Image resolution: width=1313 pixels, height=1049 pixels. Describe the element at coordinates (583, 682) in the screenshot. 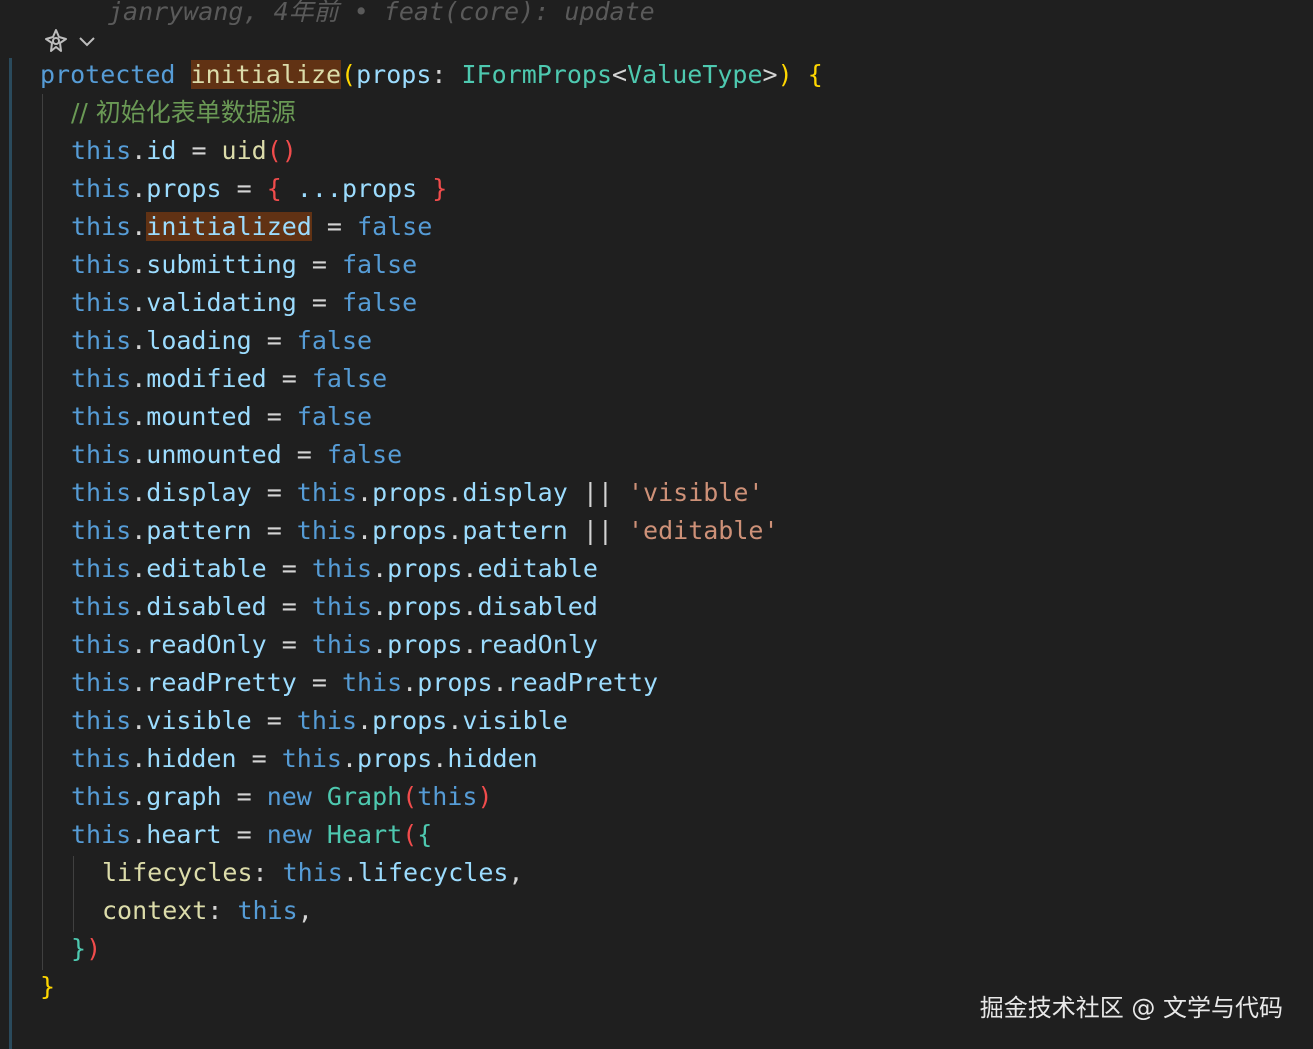

I see `token-member: readPretty` at that location.